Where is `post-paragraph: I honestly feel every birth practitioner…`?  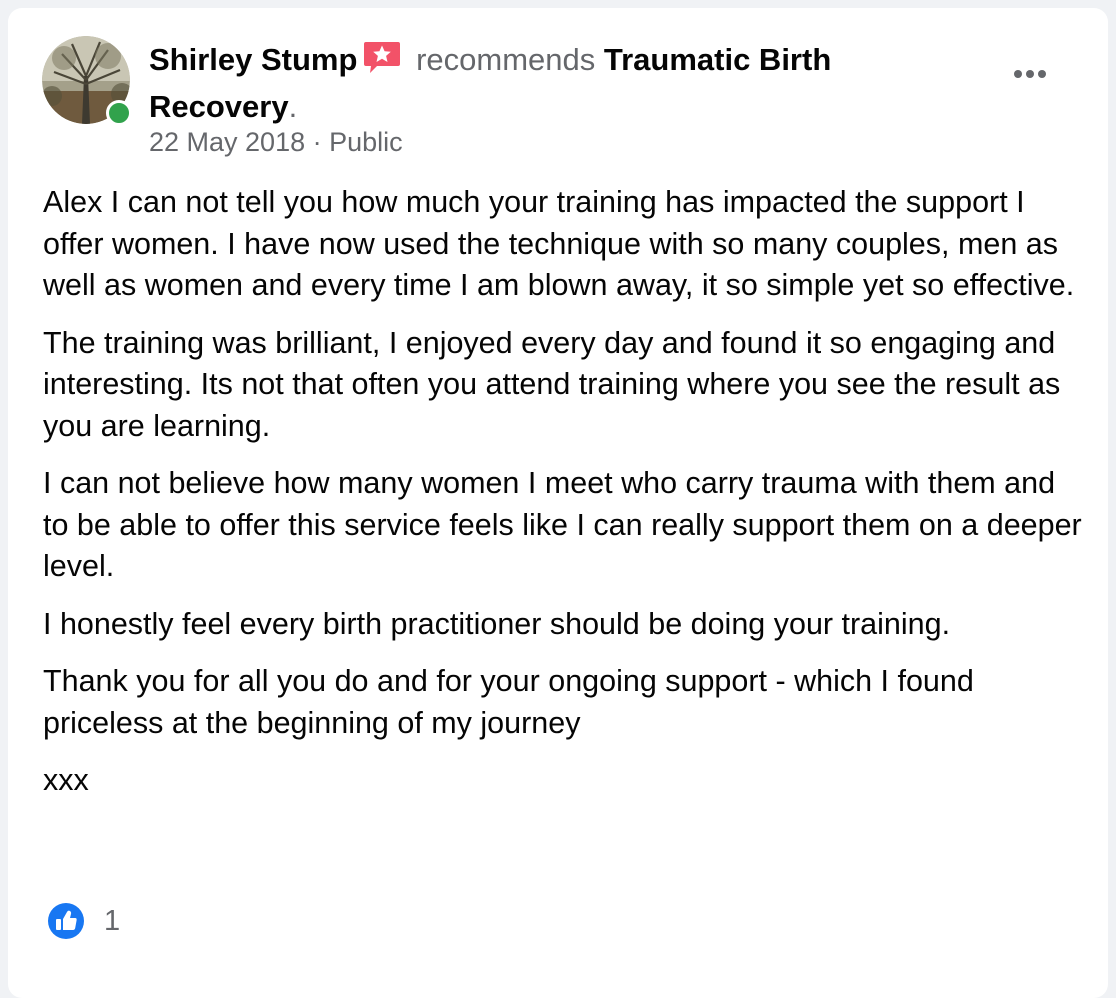
post-paragraph: I honestly feel every birth practitioner… is located at coordinates (497, 623).